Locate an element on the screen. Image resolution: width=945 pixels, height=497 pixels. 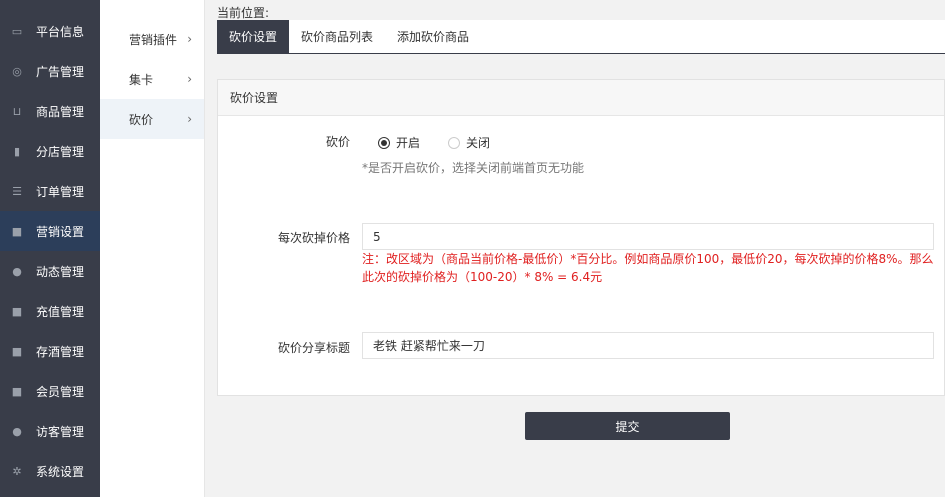
tab-bargain-product-list: 砍价商品列表 is located at coordinates (337, 36).